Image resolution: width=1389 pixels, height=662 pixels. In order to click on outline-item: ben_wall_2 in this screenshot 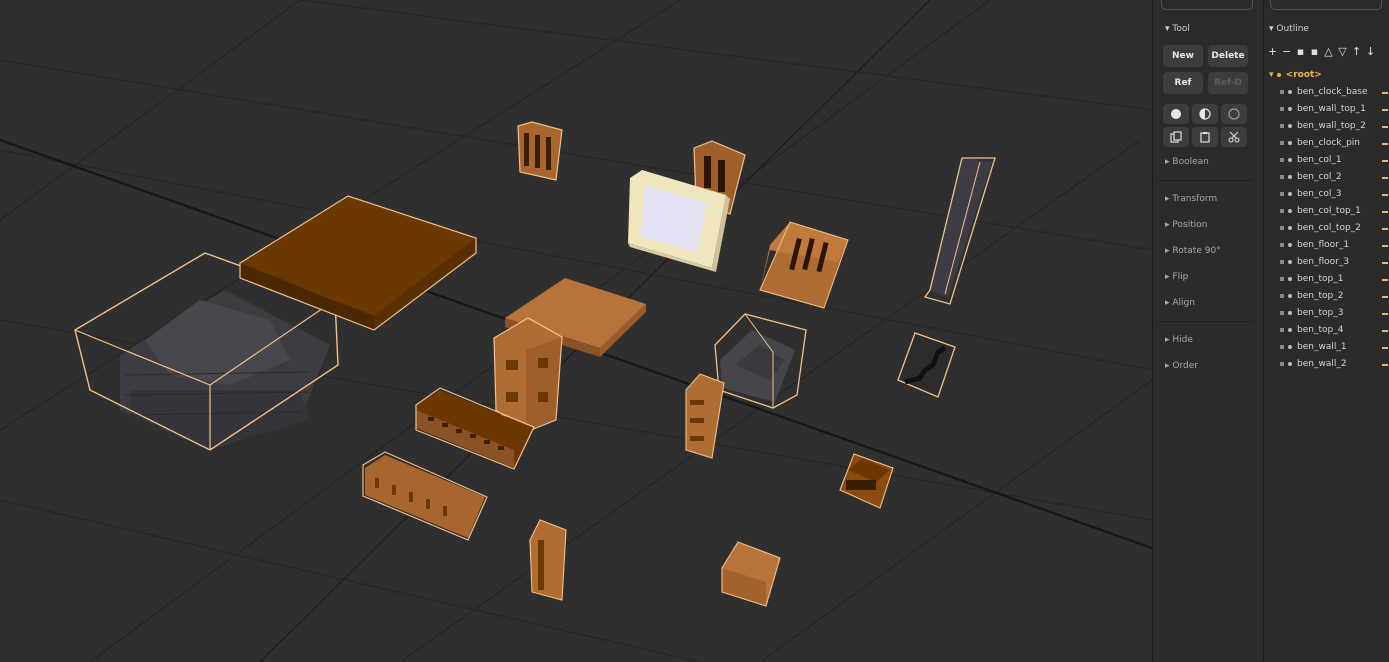, I will do `click(1313, 364)`.